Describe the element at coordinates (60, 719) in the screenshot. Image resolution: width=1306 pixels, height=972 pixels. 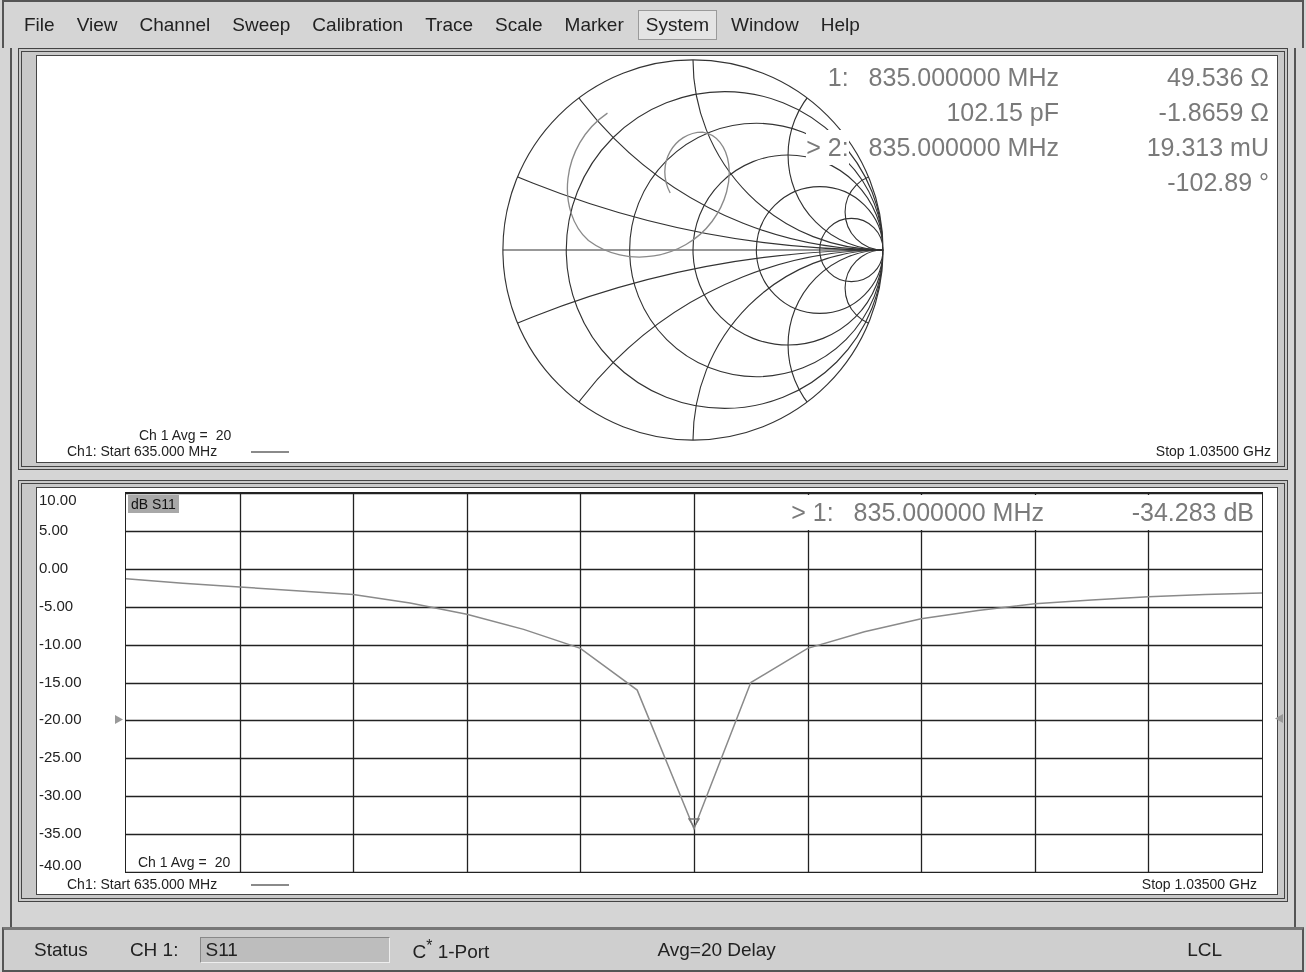
I see `axis-tick-label: -20.00` at that location.